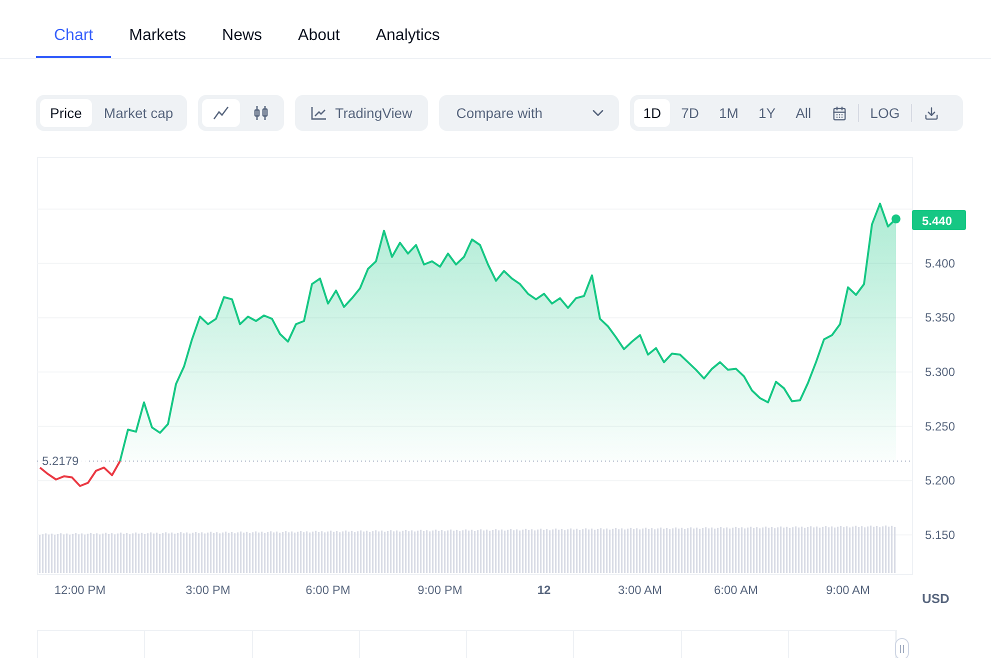  I want to click on range-option: 1D, so click(652, 113).